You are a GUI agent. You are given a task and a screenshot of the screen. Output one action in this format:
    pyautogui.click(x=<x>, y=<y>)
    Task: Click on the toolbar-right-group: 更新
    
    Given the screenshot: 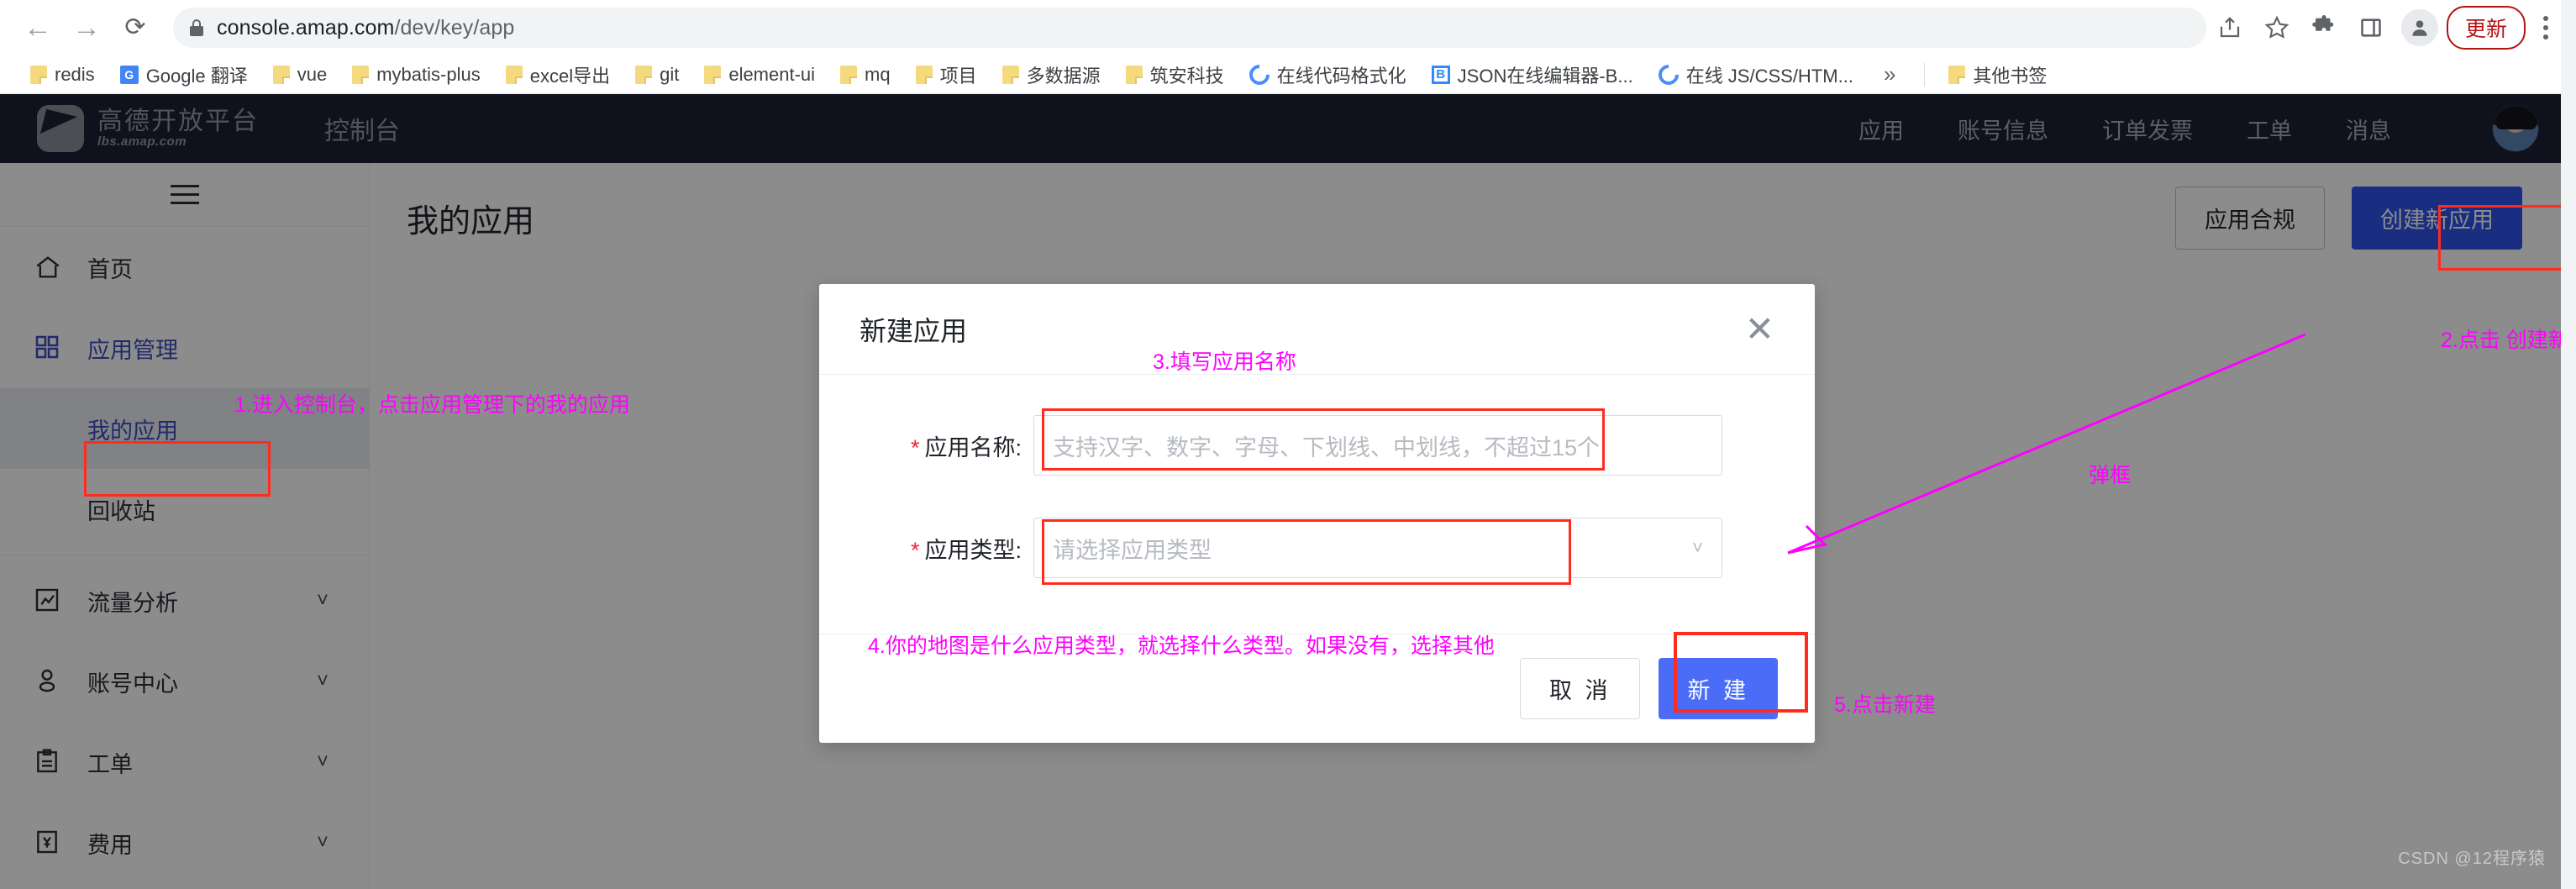 What is the action you would take?
    pyautogui.click(x=2385, y=28)
    